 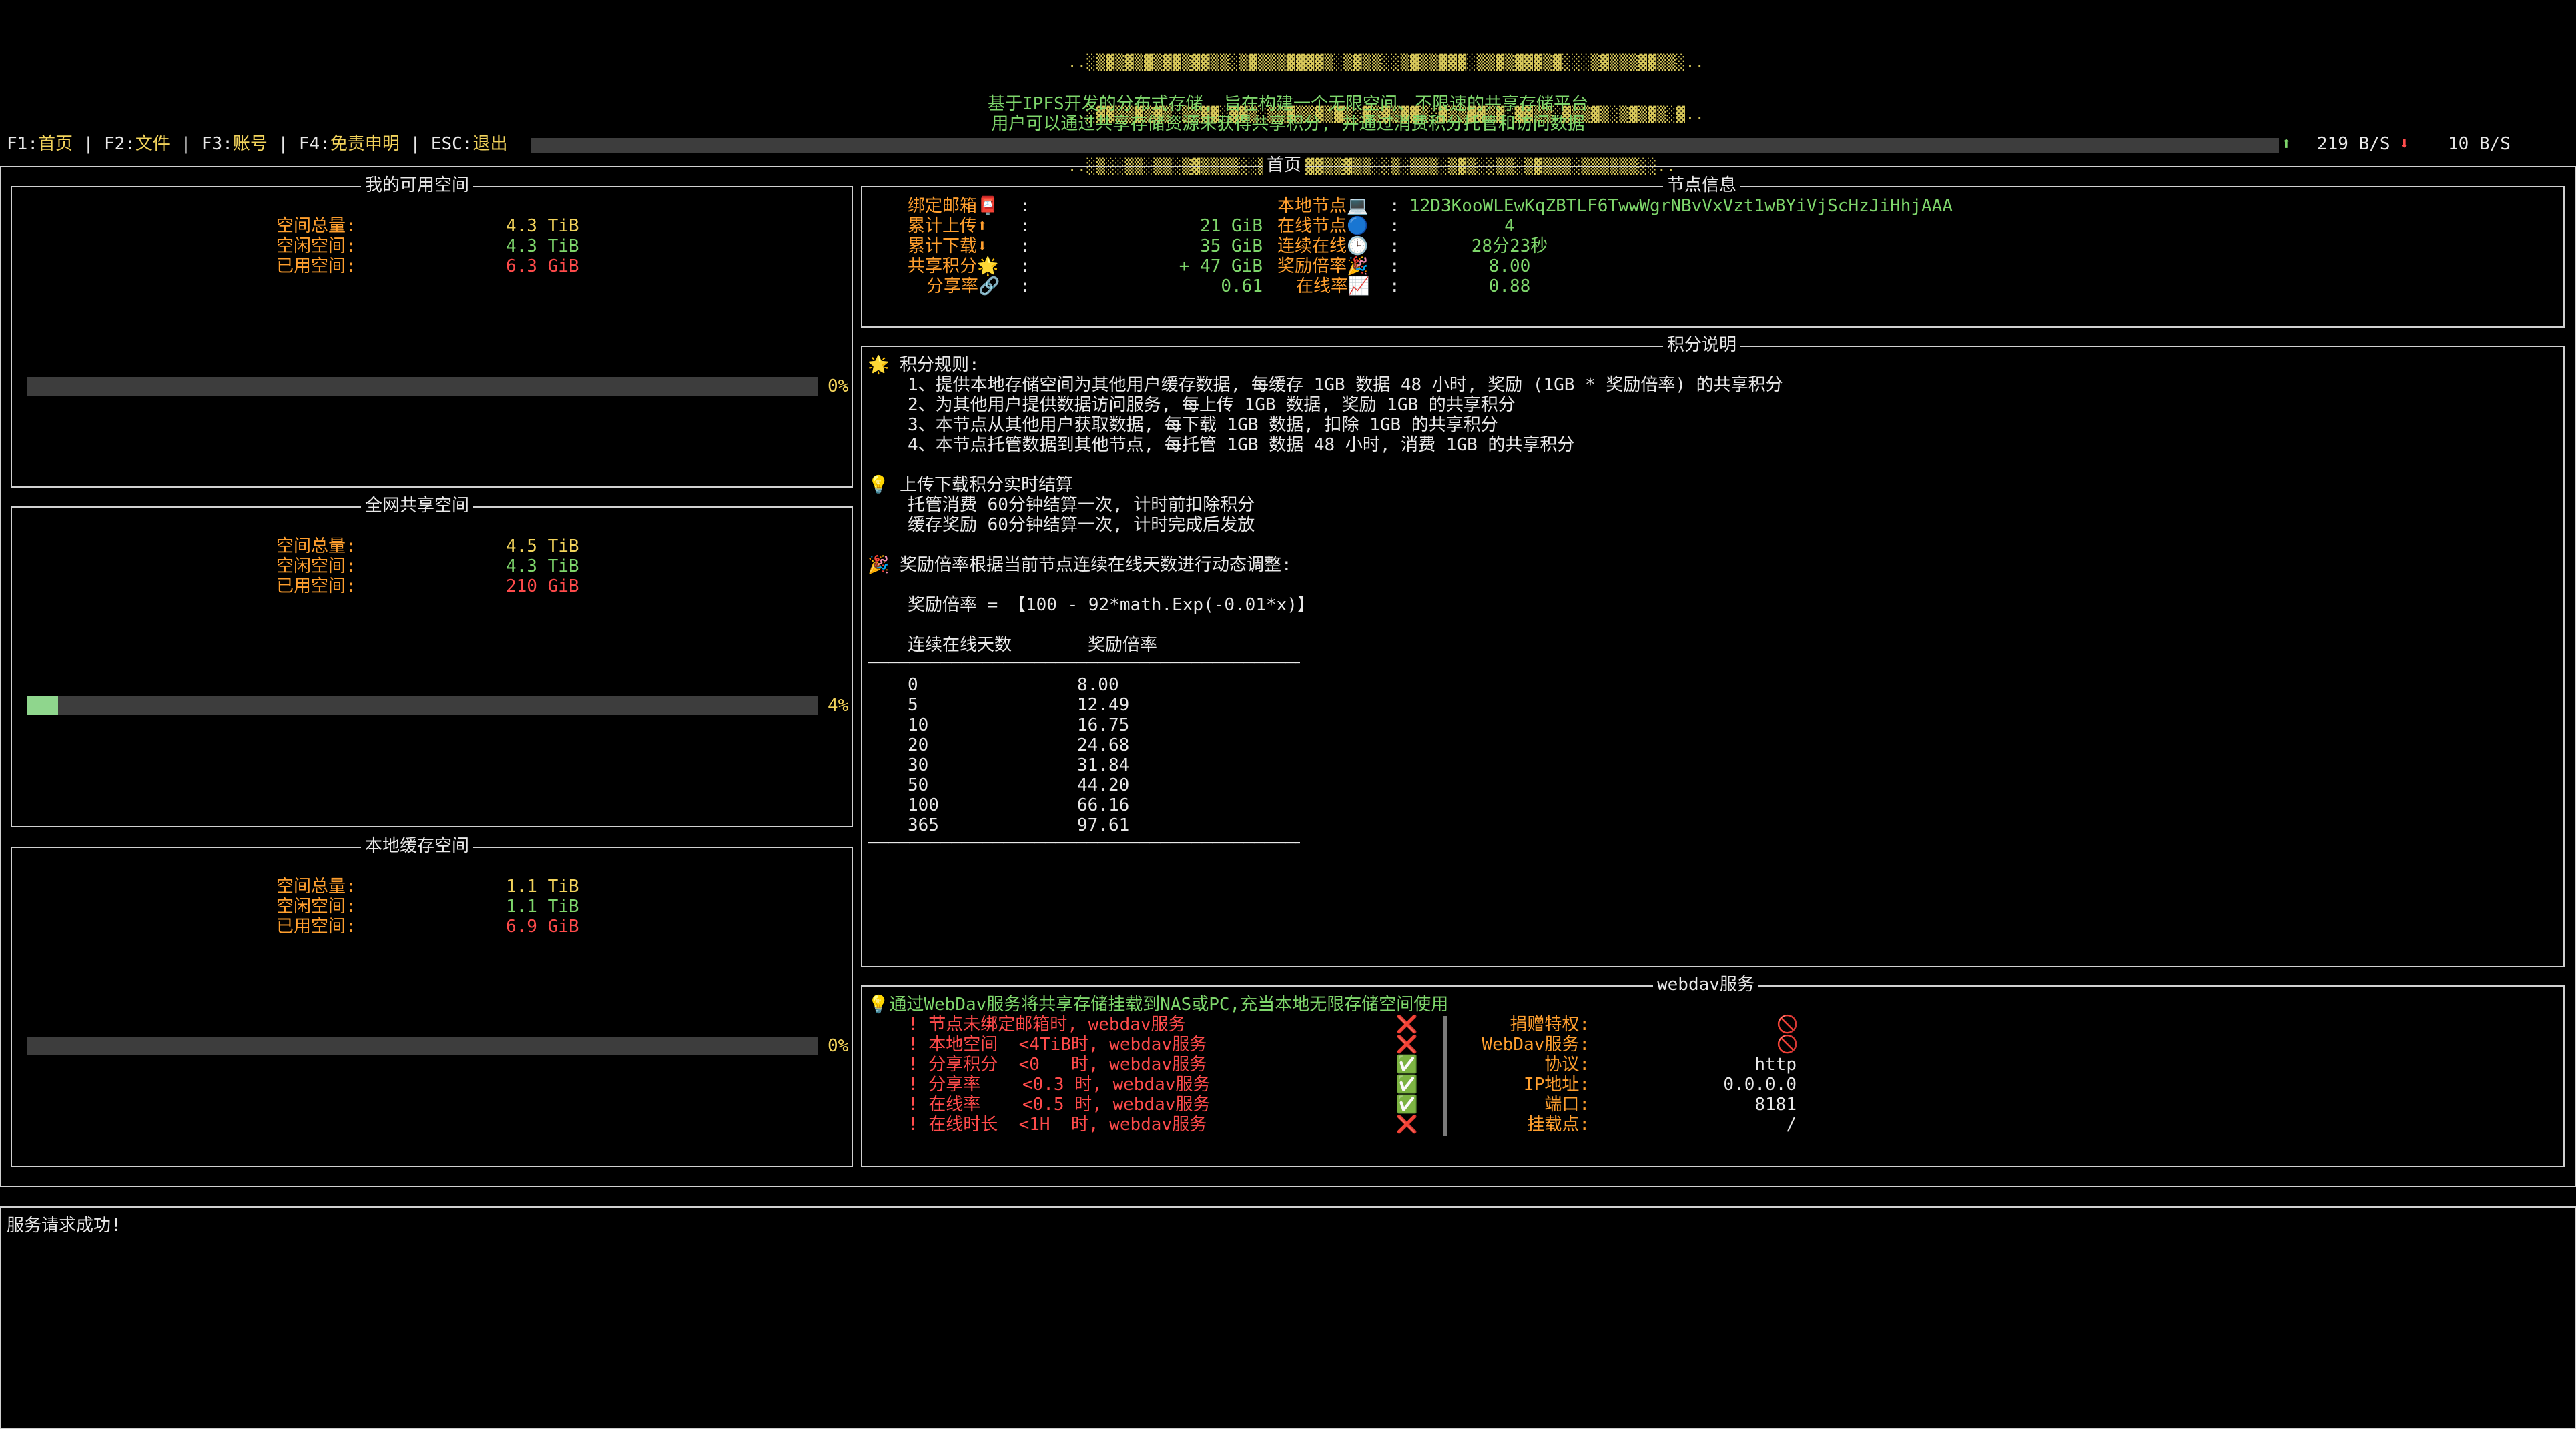 What do you see at coordinates (1550, 1025) in the screenshot?
I see `donation-label: 捐赠特权:` at bounding box center [1550, 1025].